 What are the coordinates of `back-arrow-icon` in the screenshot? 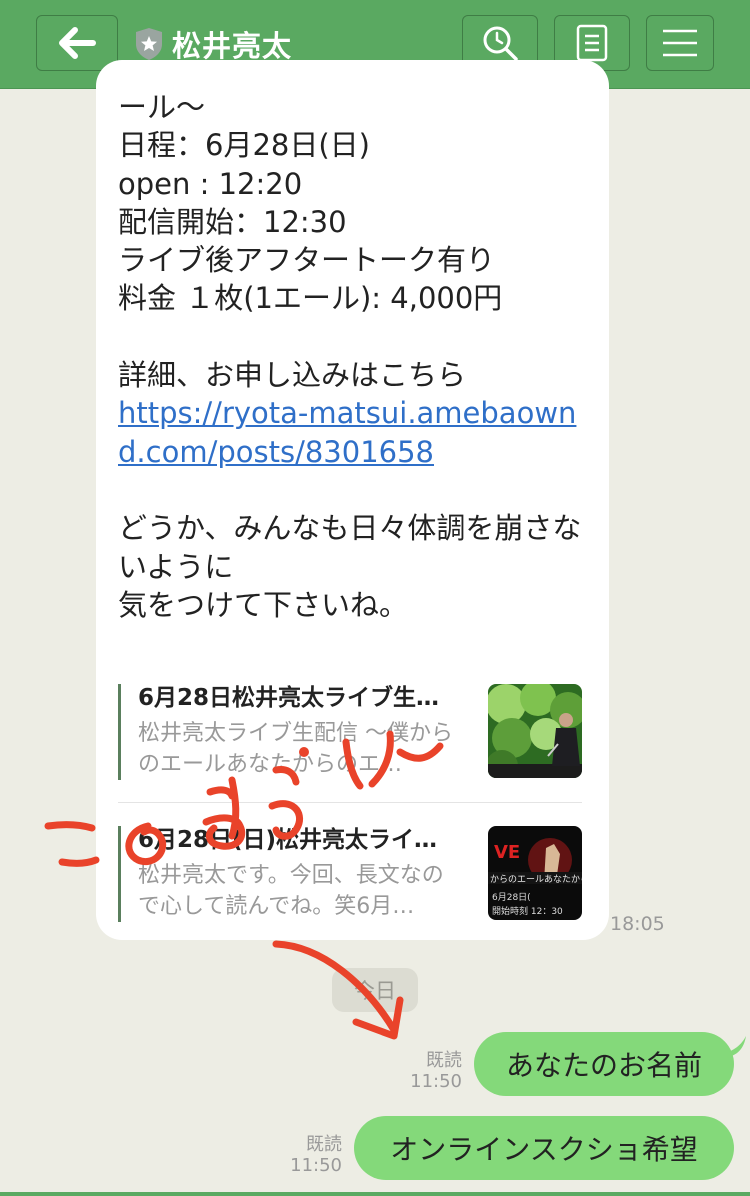 It's located at (77, 43).